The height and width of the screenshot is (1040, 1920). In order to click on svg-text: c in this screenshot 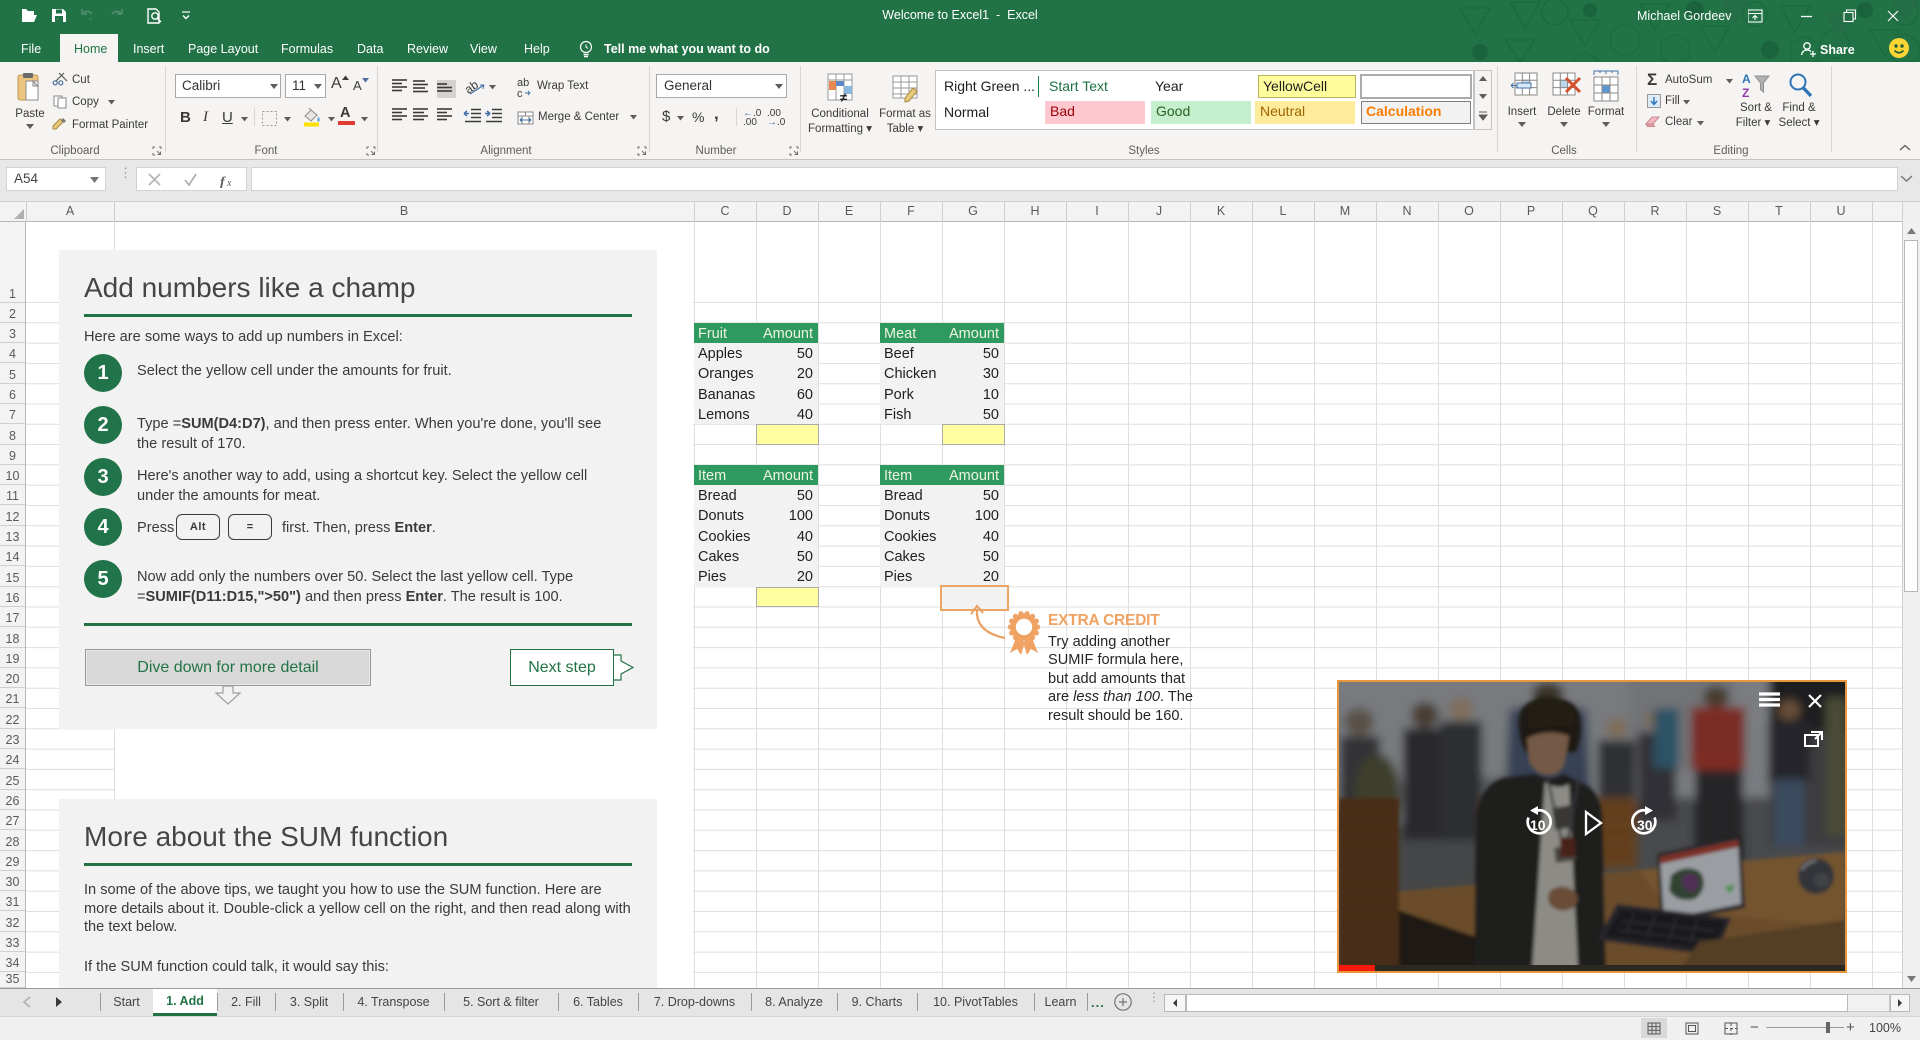, I will do `click(520, 93)`.